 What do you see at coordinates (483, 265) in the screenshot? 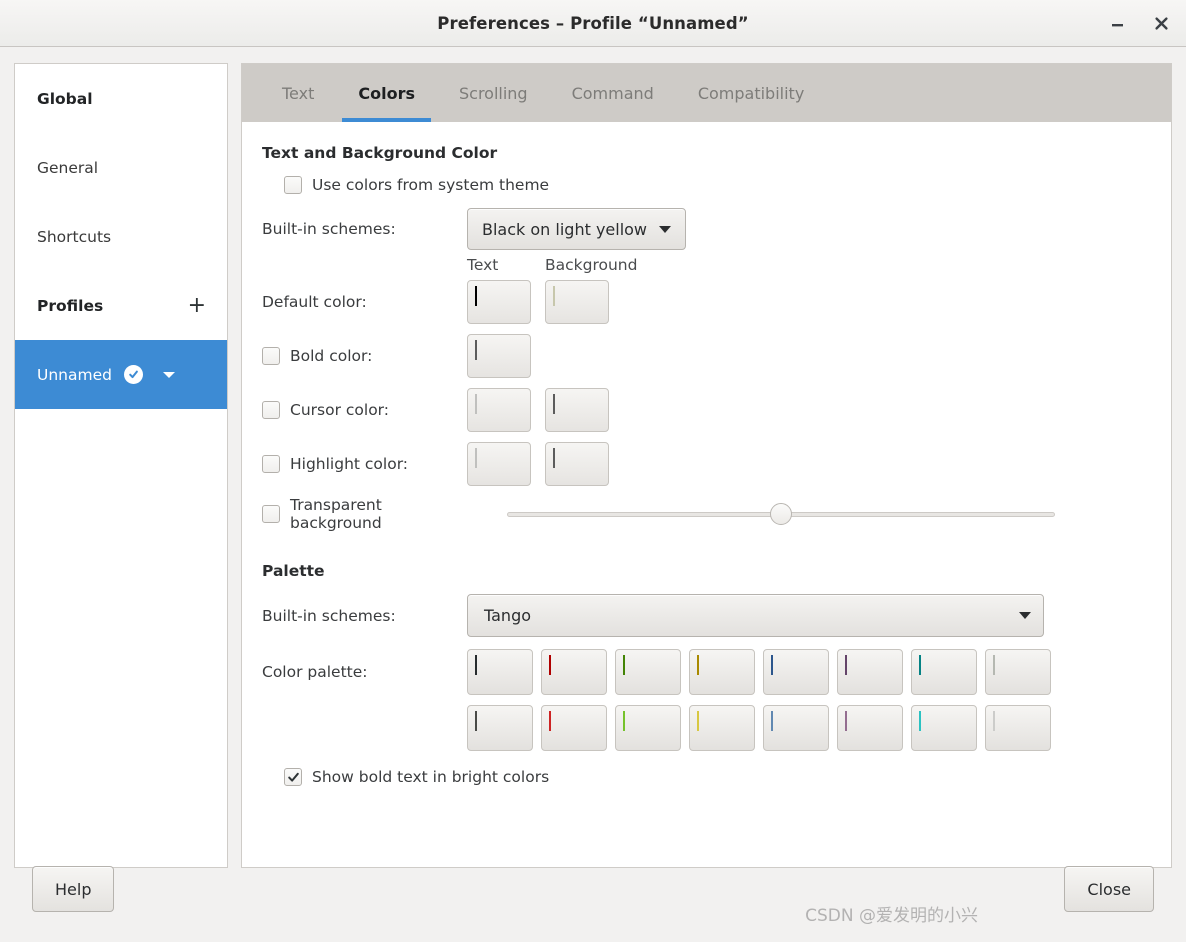
I see `column-header-text: Text` at bounding box center [483, 265].